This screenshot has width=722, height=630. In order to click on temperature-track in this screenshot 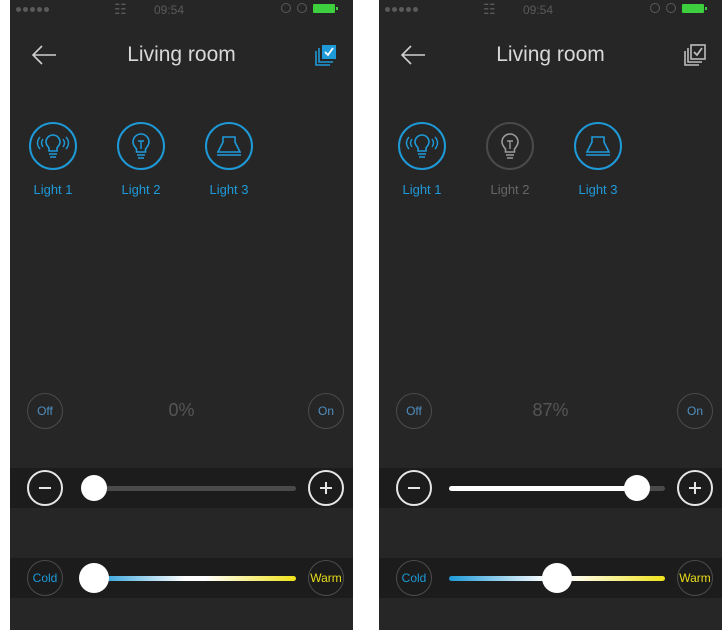, I will do `click(195, 578)`.